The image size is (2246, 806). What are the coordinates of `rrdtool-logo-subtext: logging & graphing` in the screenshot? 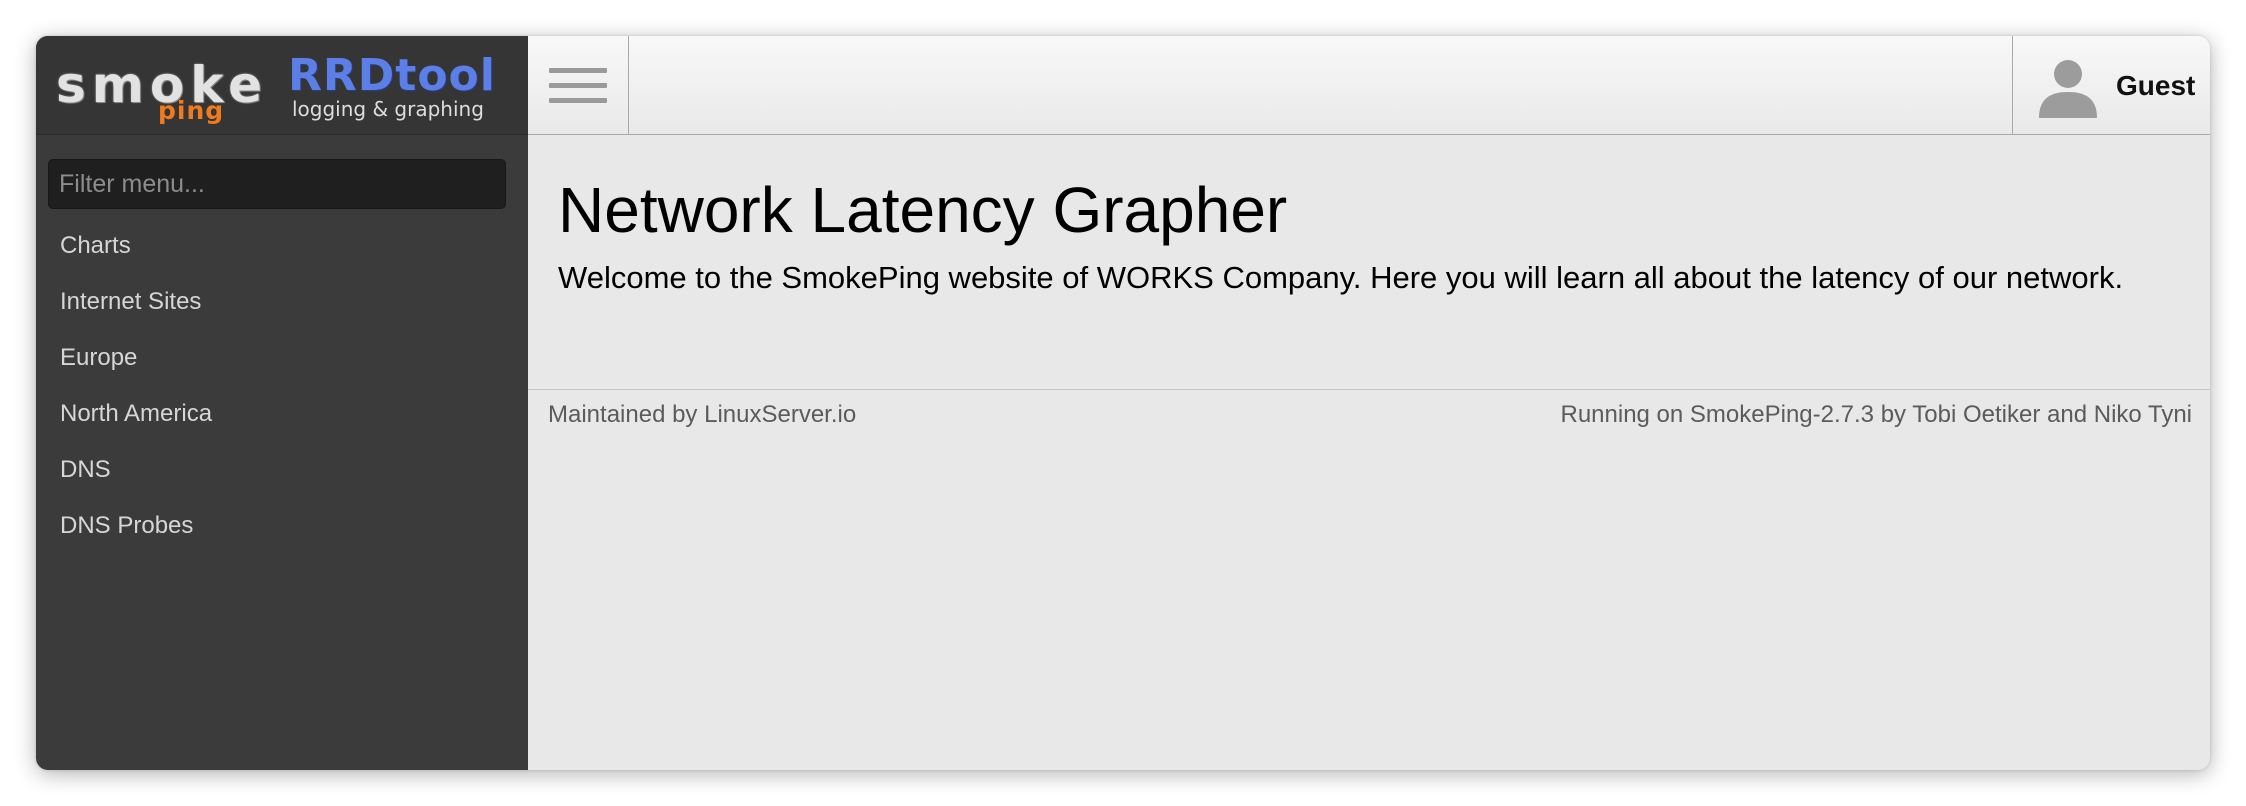 It's located at (388, 109).